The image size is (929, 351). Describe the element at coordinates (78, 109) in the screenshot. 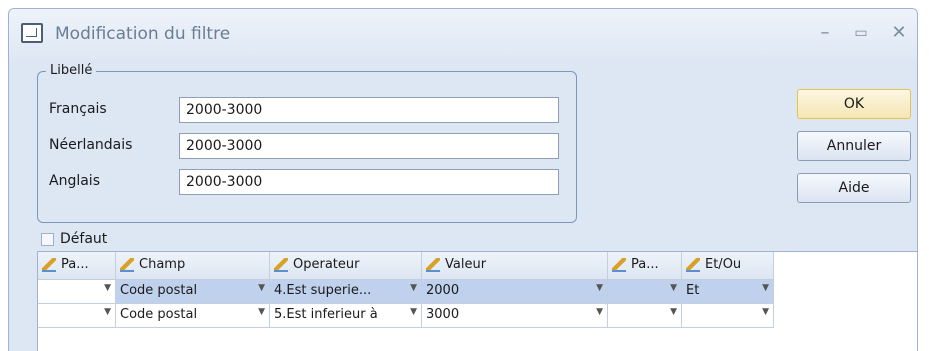

I see `francais-label: Français` at that location.